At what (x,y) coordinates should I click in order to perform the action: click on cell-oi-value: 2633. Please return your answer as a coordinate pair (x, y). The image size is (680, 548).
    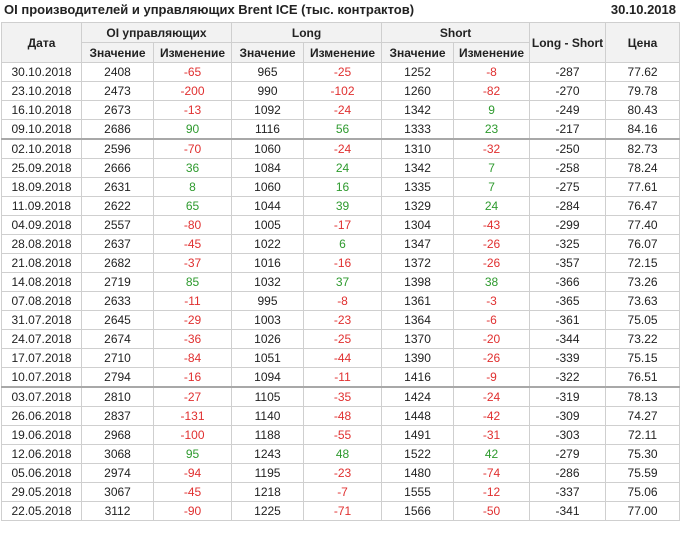
    Looking at the image, I should click on (117, 301).